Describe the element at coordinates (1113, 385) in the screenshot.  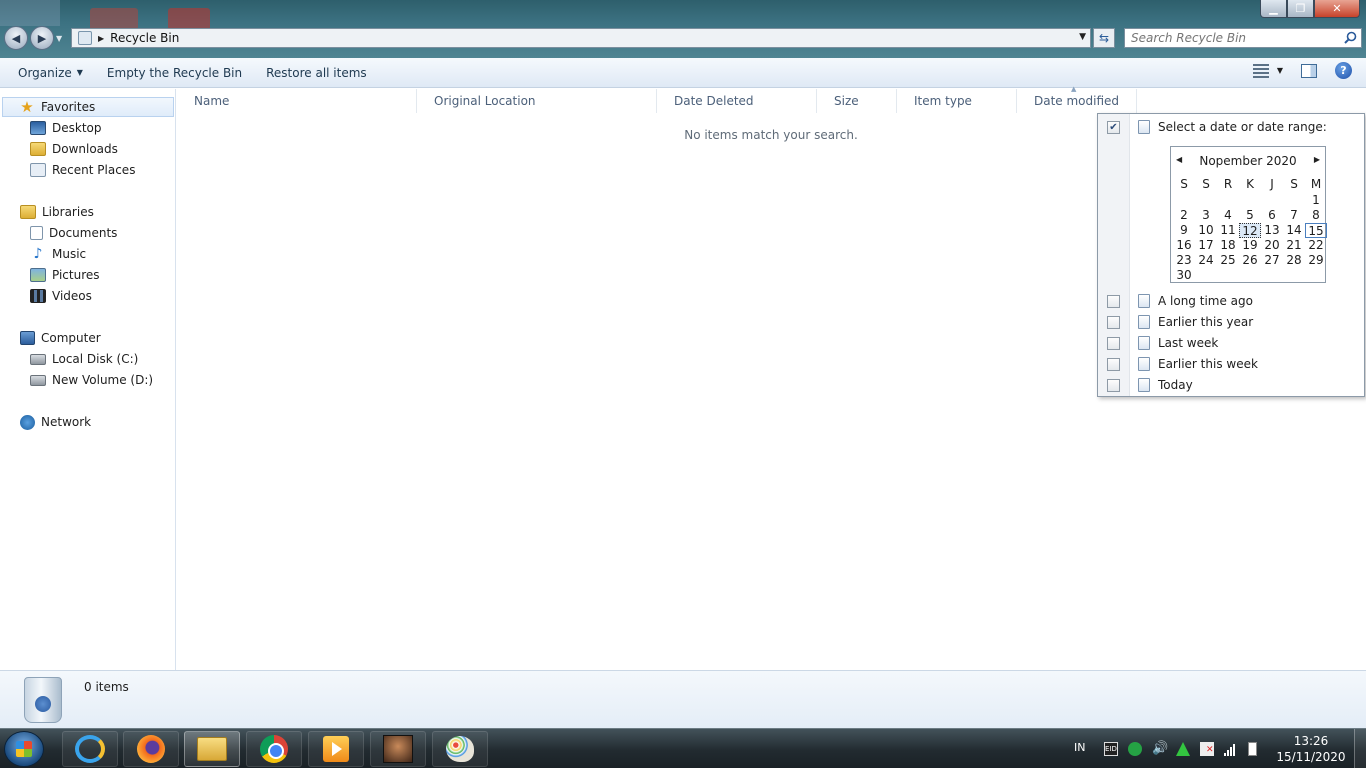
I see `option-checkbox-today` at that location.